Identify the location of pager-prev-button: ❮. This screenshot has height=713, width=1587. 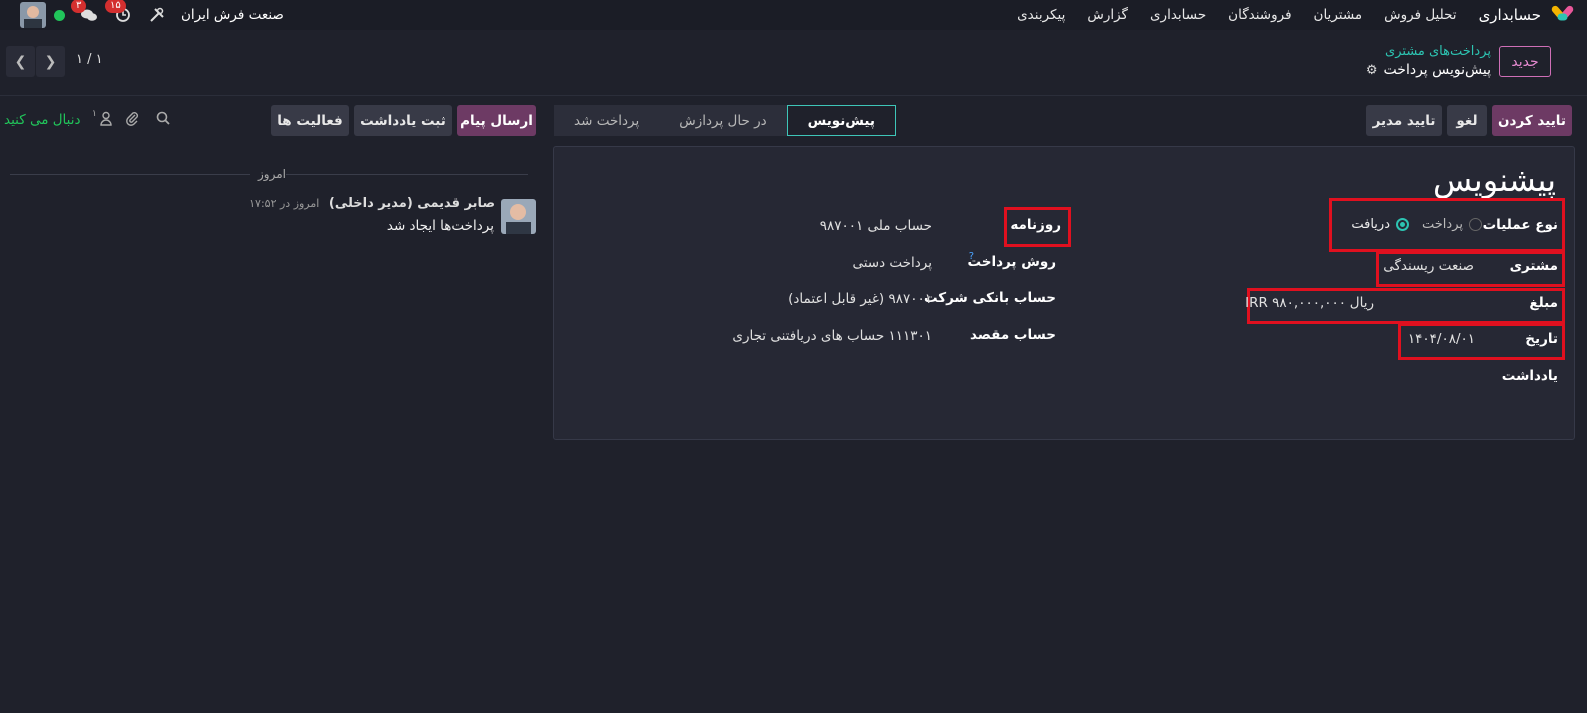
(20, 61).